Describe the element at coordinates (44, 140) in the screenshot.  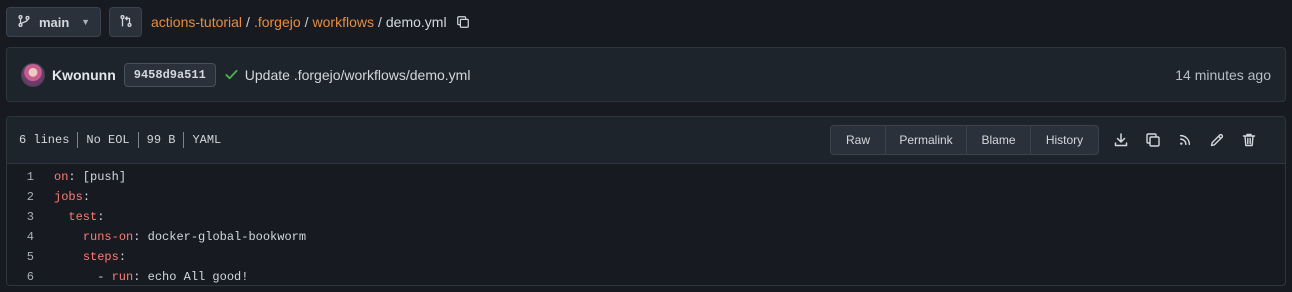
I see `line-count: 6 lines` at that location.